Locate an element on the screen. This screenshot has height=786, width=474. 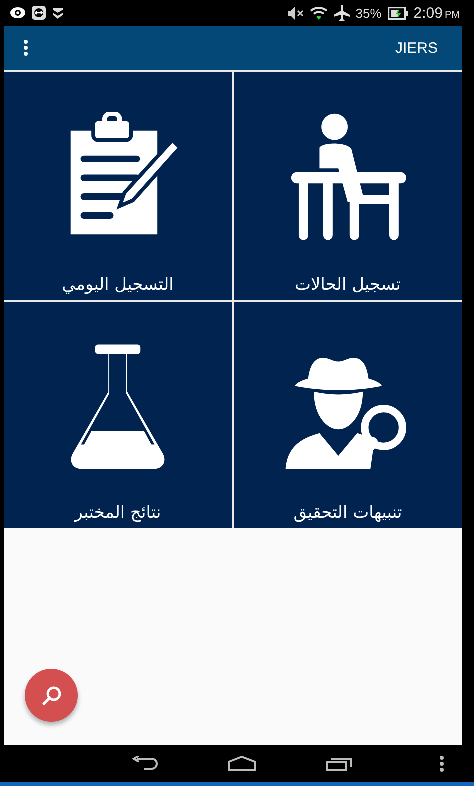
recent-apps-icon is located at coordinates (339, 763).